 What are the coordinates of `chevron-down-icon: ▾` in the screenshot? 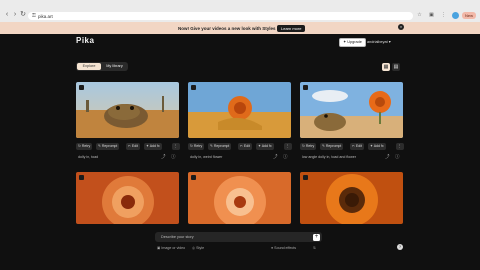 It's located at (389, 42).